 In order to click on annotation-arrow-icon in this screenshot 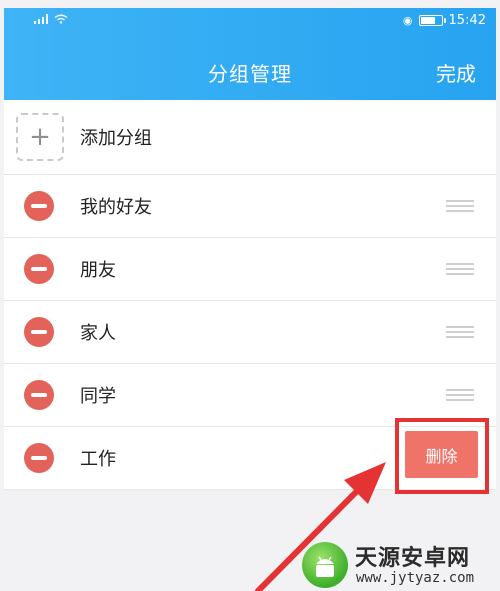, I will do `click(320, 526)`.